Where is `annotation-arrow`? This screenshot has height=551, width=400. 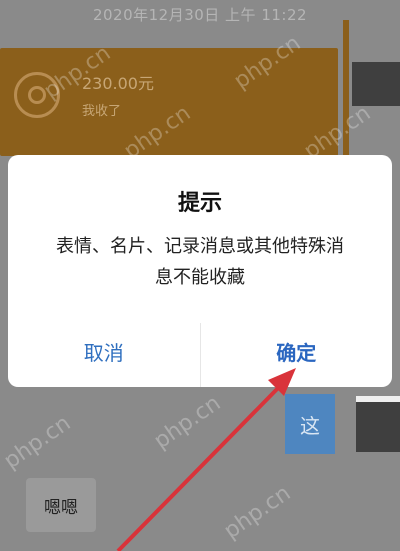 annotation-arrow is located at coordinates (206, 459).